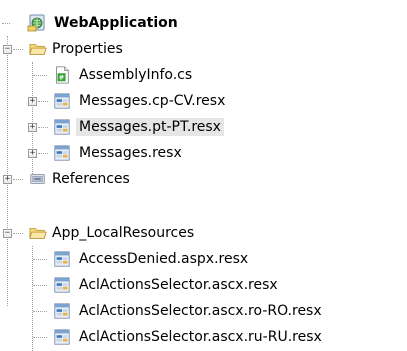 The image size is (407, 351). I want to click on tree-node-references: + References, so click(203, 179).